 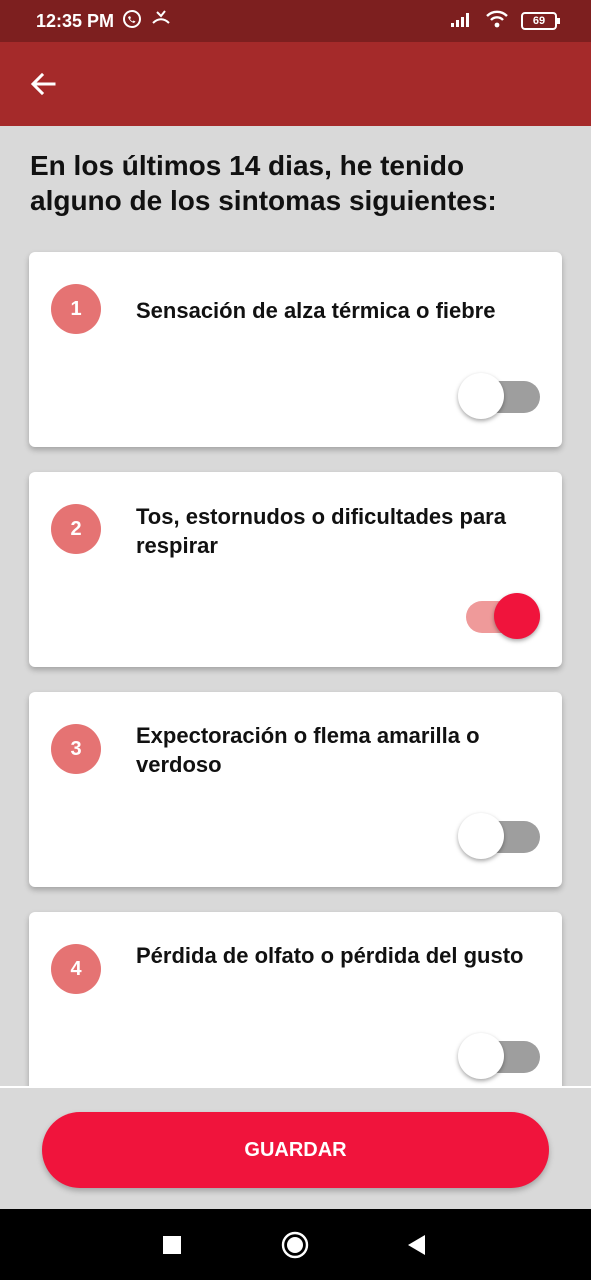 I want to click on wifi-icon, so click(x=497, y=21).